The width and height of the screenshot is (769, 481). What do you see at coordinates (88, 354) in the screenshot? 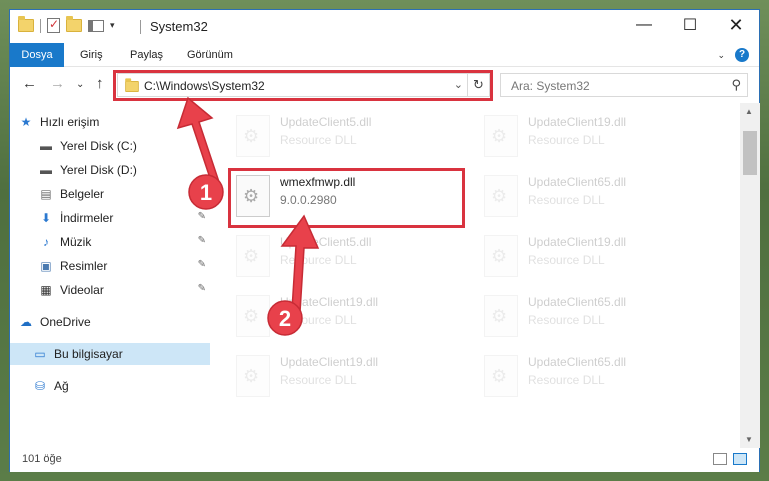
I see `sidebar-item-label: Bu bilgisayar` at bounding box center [88, 354].